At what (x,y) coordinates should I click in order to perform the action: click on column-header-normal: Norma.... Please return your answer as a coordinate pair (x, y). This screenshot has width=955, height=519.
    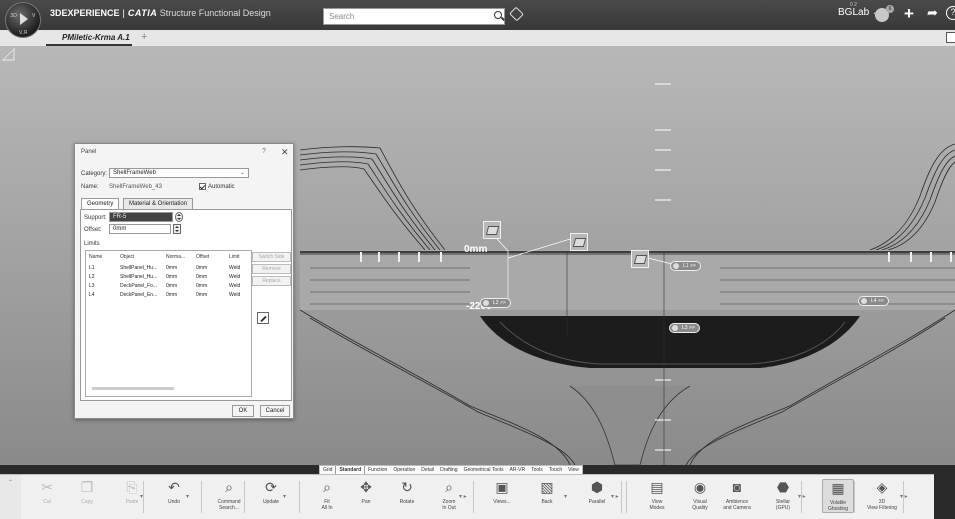
    Looking at the image, I should click on (175, 257).